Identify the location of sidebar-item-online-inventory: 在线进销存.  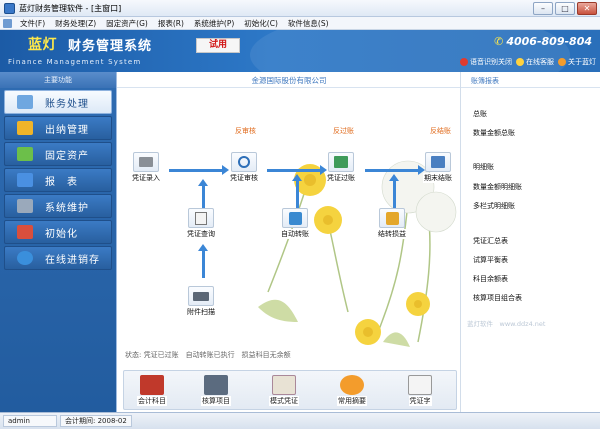
(58, 258).